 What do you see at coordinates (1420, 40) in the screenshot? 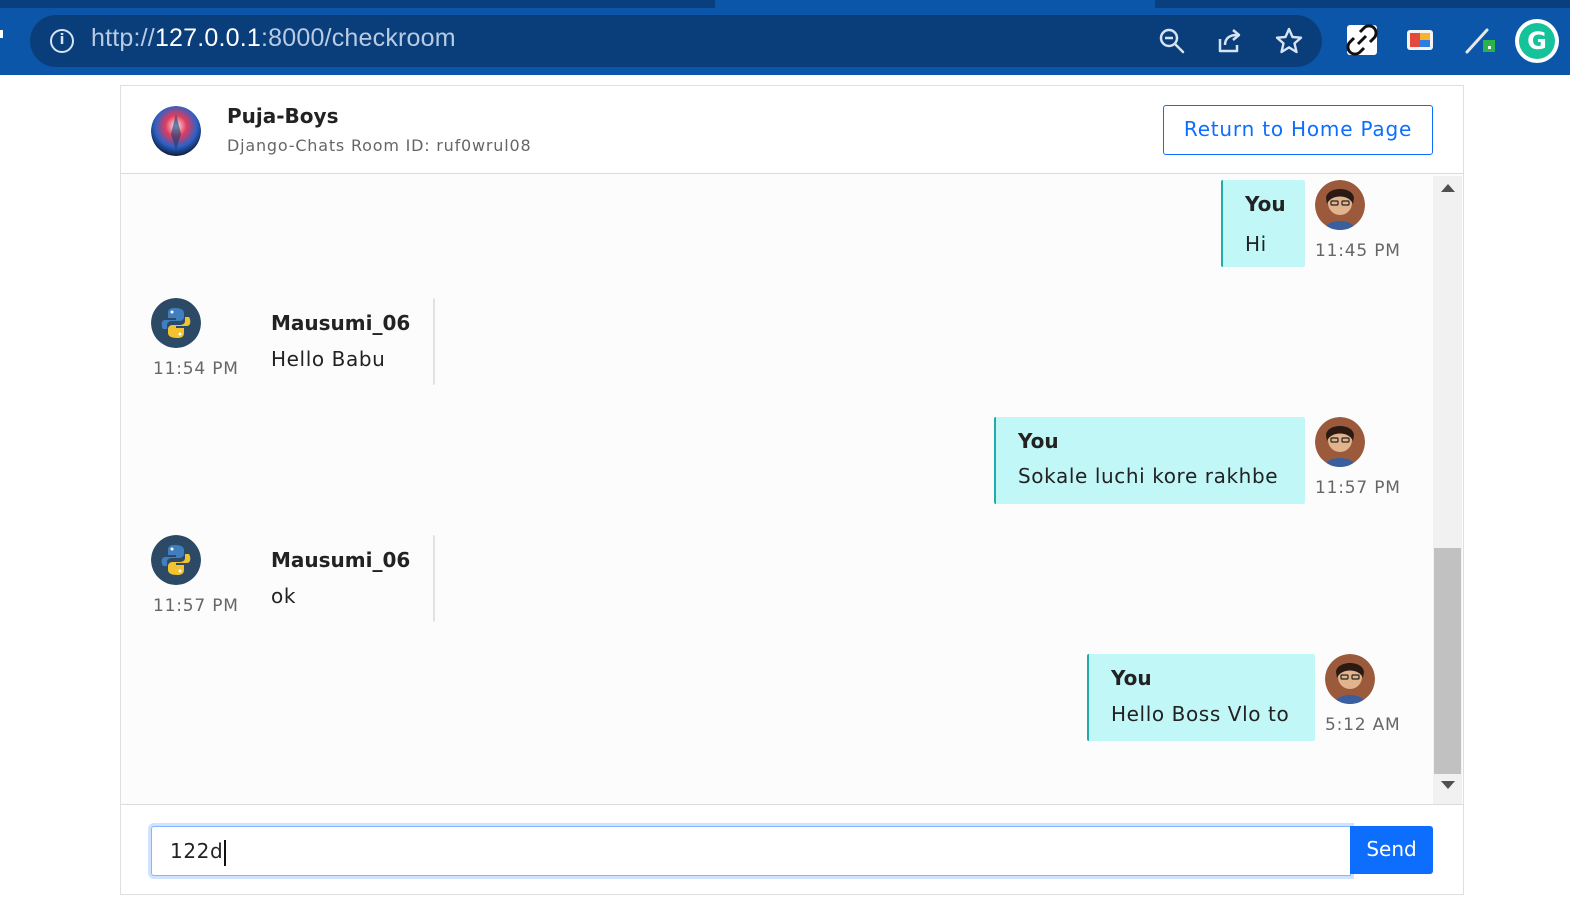
I see `color-extension-icon` at bounding box center [1420, 40].